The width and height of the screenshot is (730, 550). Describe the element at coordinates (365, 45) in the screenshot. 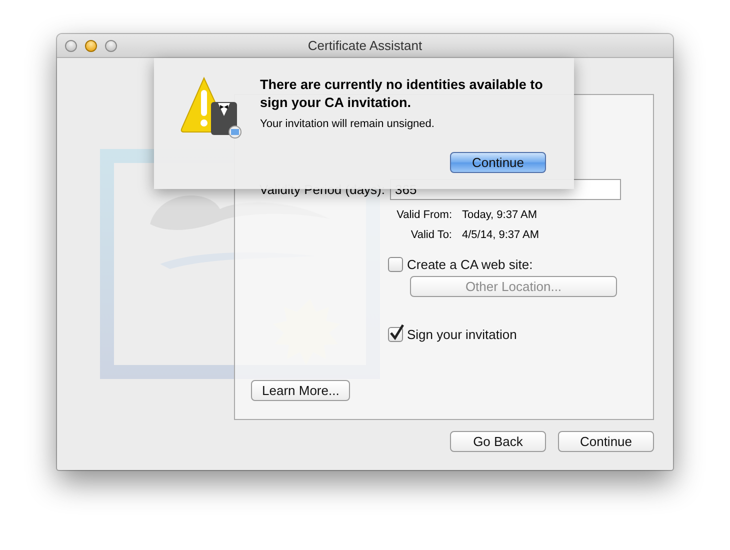

I see `window-title: Certificate Assistant` at that location.